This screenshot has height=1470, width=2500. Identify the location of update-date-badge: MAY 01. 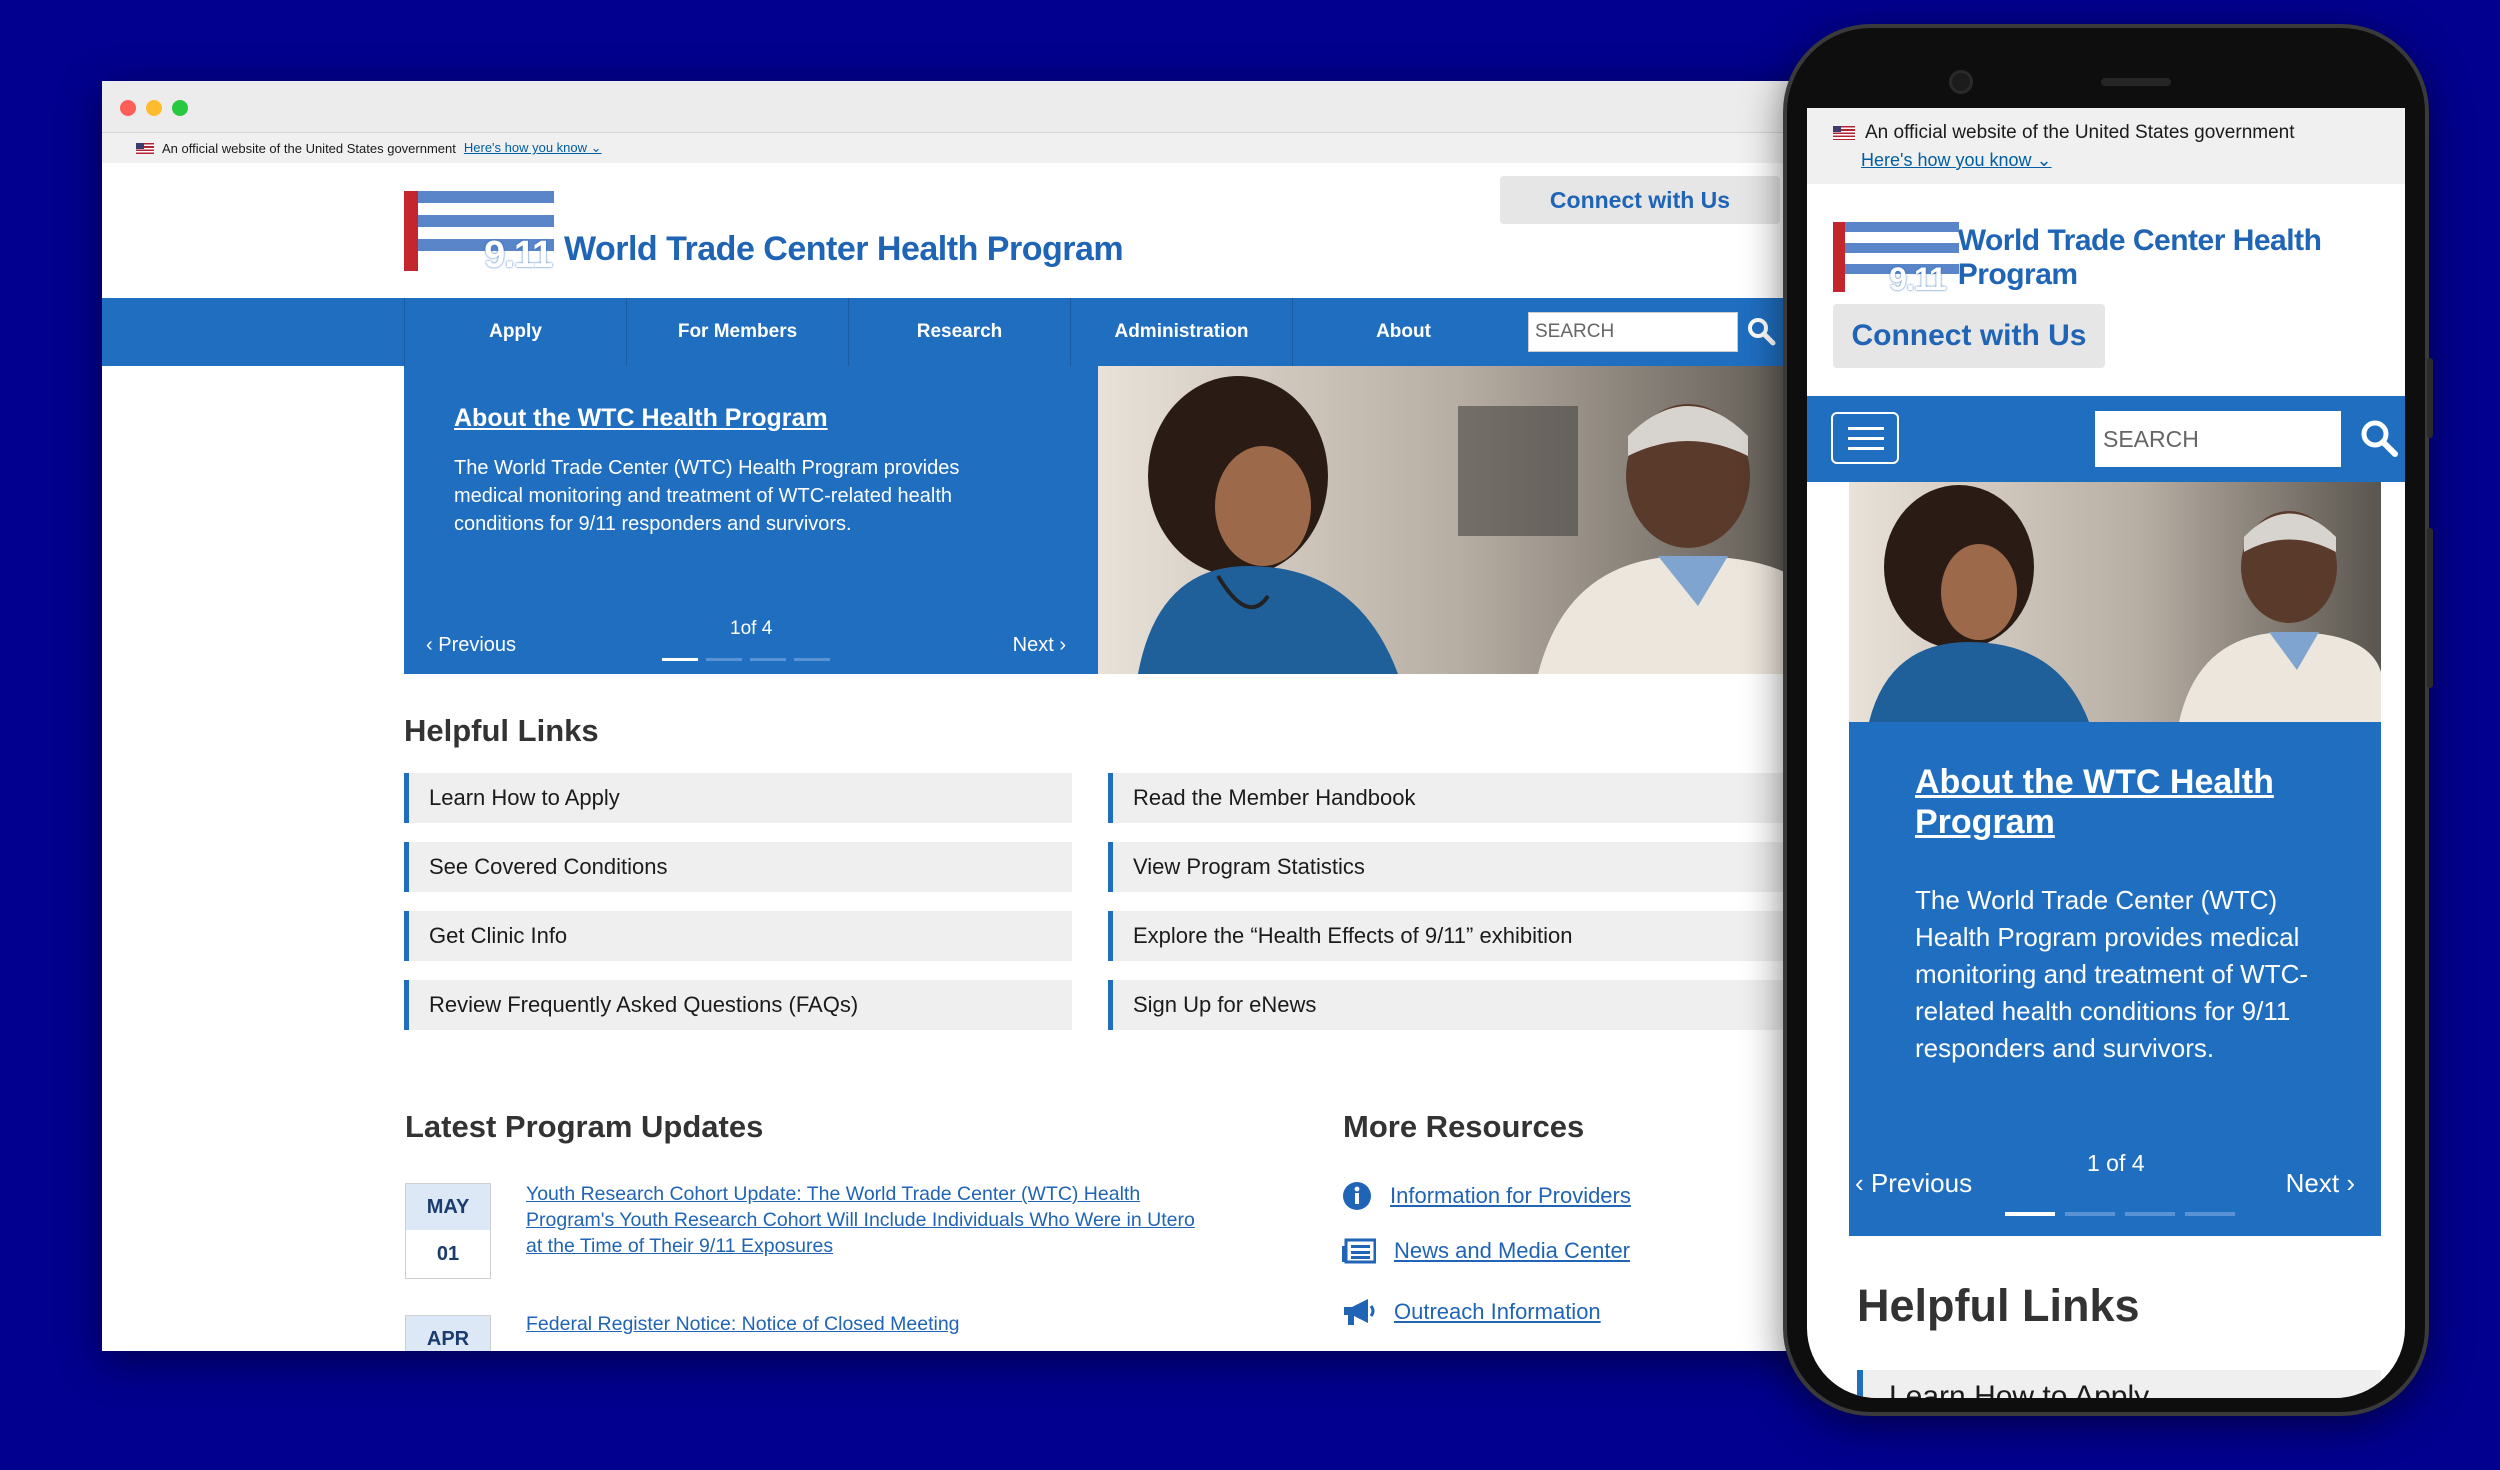
(448, 1231).